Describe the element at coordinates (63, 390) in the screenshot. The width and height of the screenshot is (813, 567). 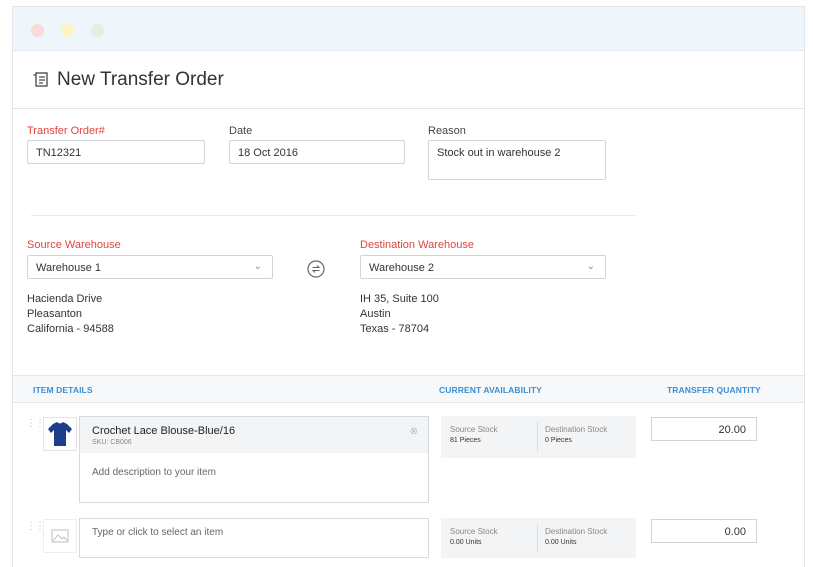
I see `item-details-header: ITEM DETAILS` at that location.